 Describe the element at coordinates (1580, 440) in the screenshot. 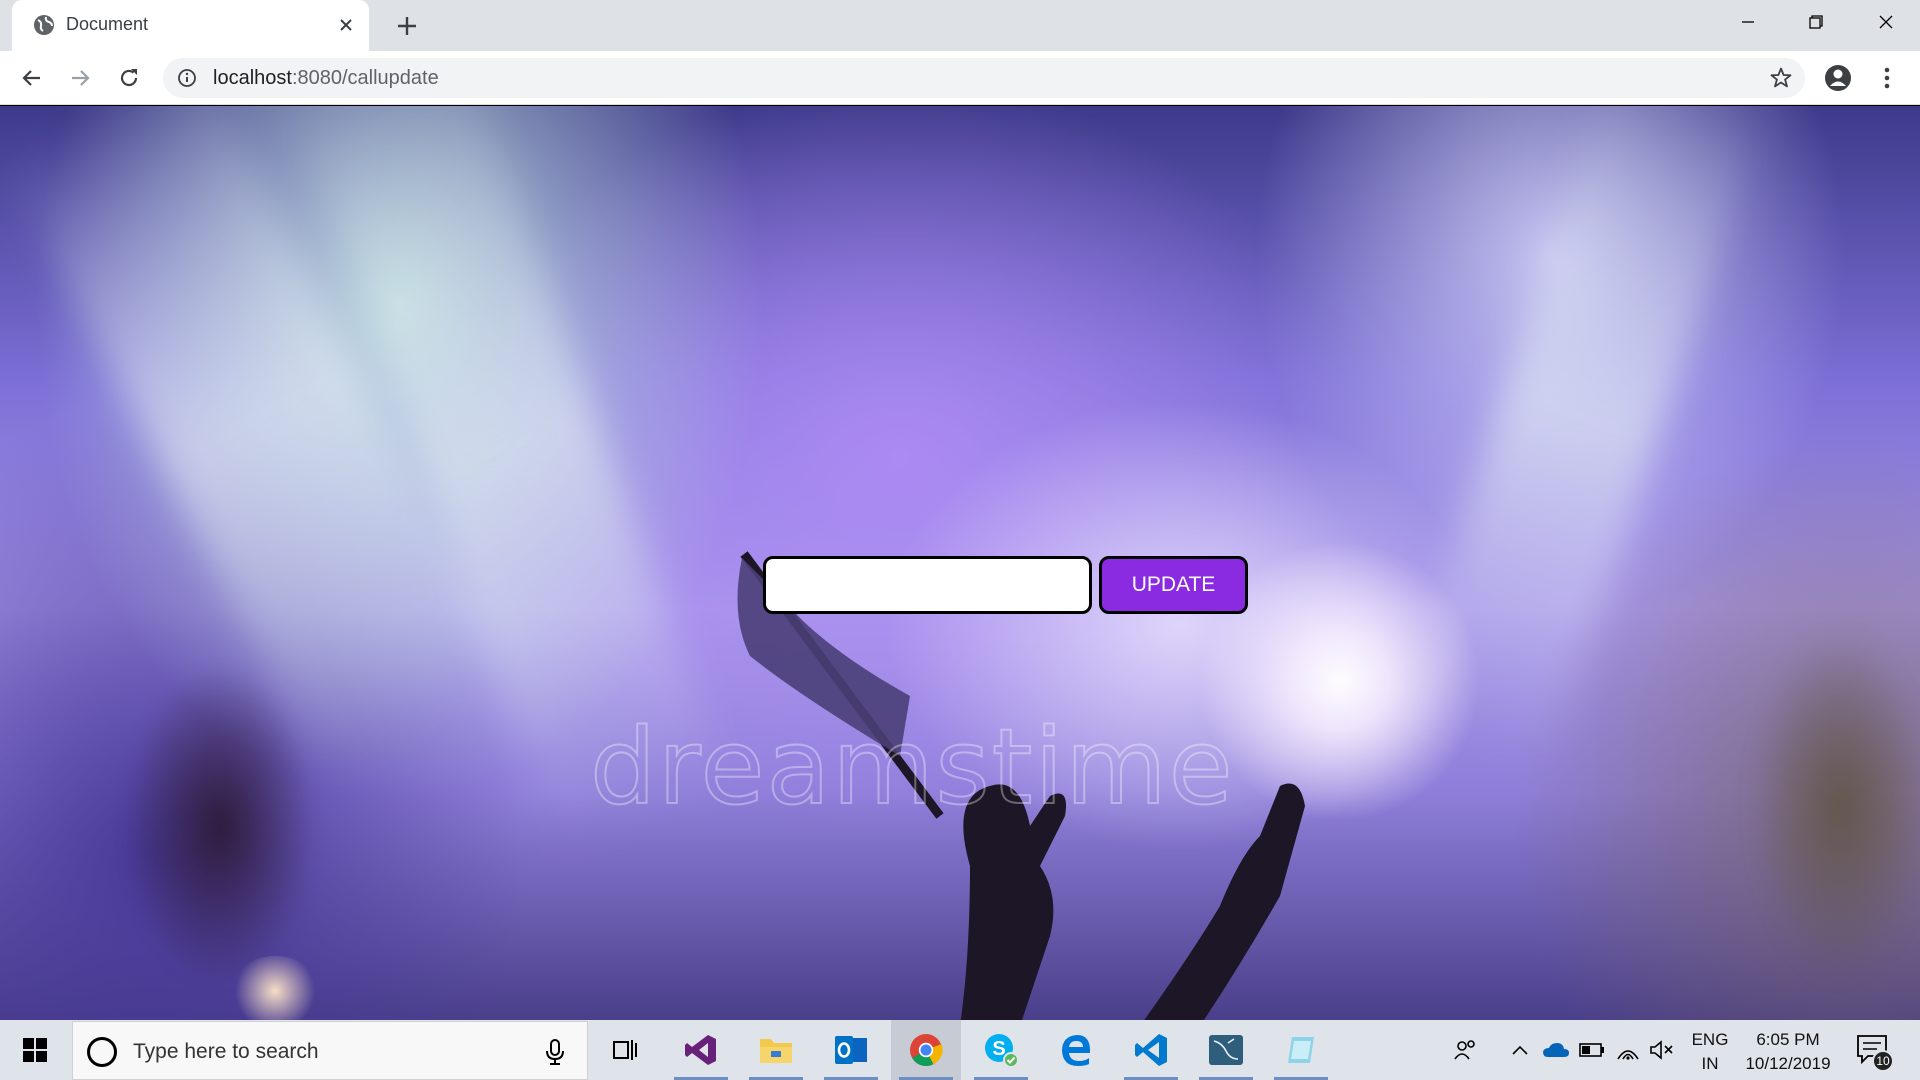

I see `light-beam` at that location.